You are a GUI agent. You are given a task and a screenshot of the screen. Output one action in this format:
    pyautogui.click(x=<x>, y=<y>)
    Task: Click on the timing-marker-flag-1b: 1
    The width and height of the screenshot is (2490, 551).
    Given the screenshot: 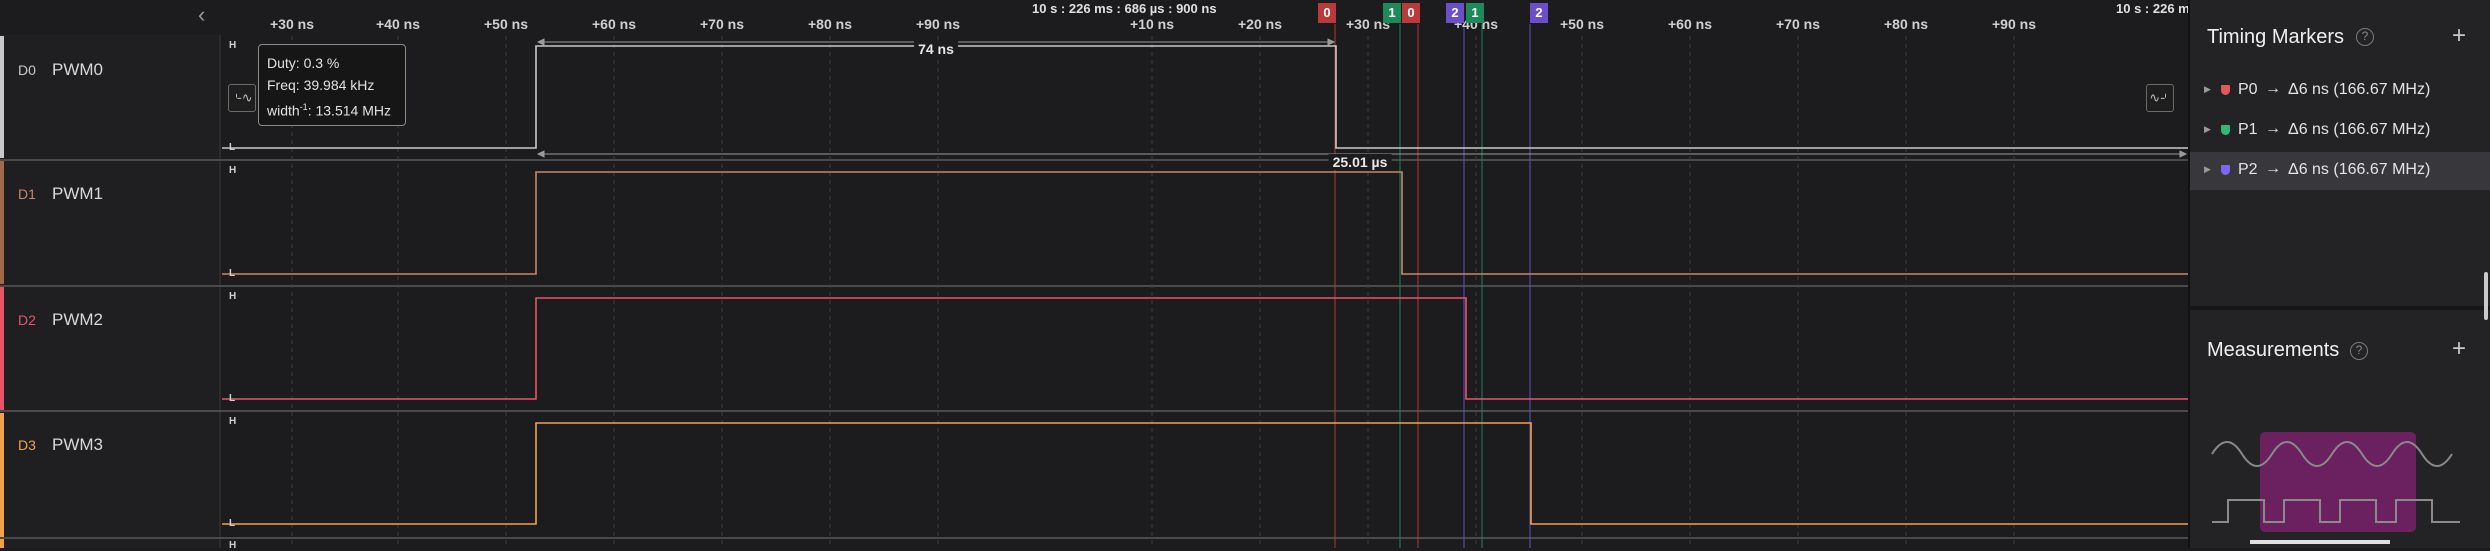 What is the action you would take?
    pyautogui.click(x=1475, y=13)
    